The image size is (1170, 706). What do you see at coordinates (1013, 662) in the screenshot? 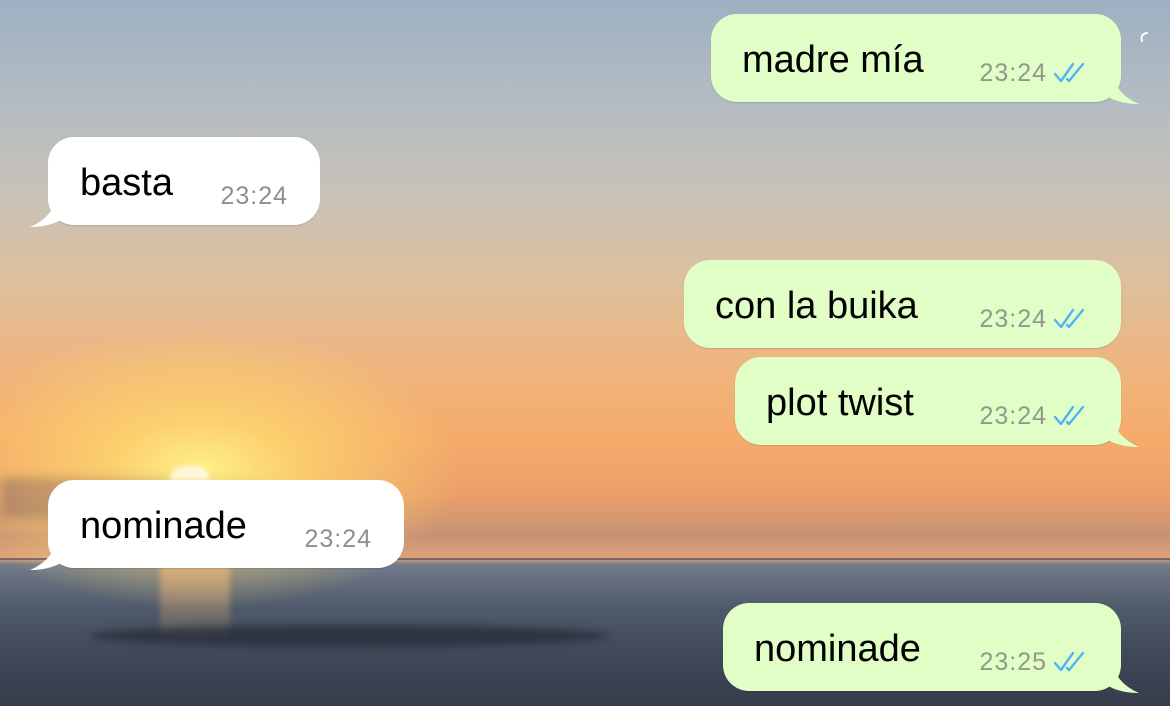
I see `message-timestamp: 23:25` at bounding box center [1013, 662].